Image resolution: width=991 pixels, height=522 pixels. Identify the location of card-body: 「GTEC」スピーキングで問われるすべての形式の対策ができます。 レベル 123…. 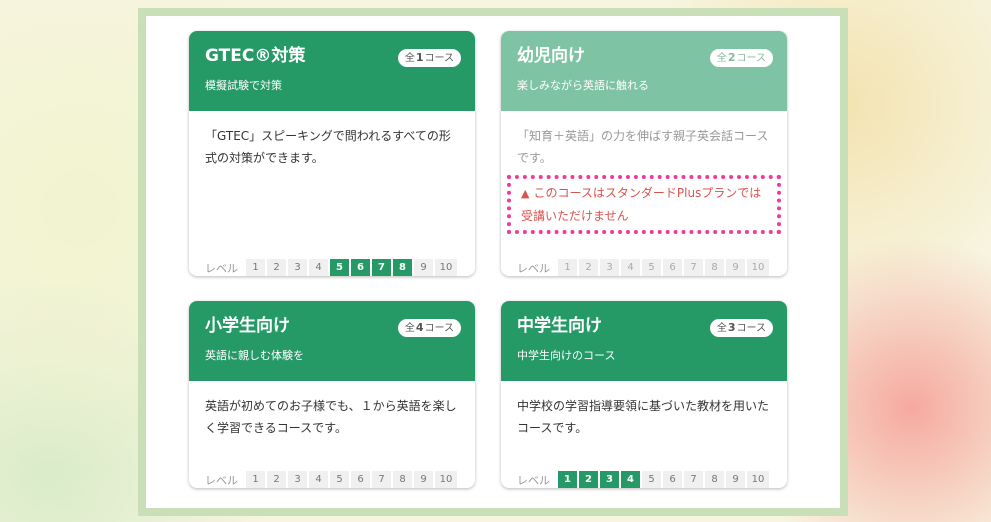
(332, 193).